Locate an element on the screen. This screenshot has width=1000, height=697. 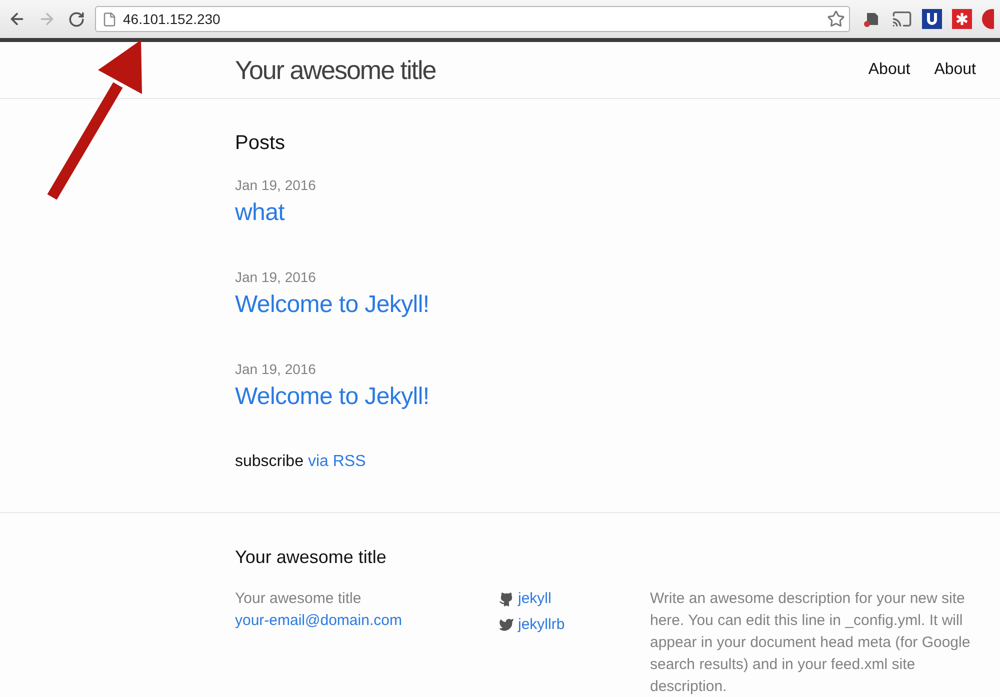
rss-link: via RSS is located at coordinates (337, 461).